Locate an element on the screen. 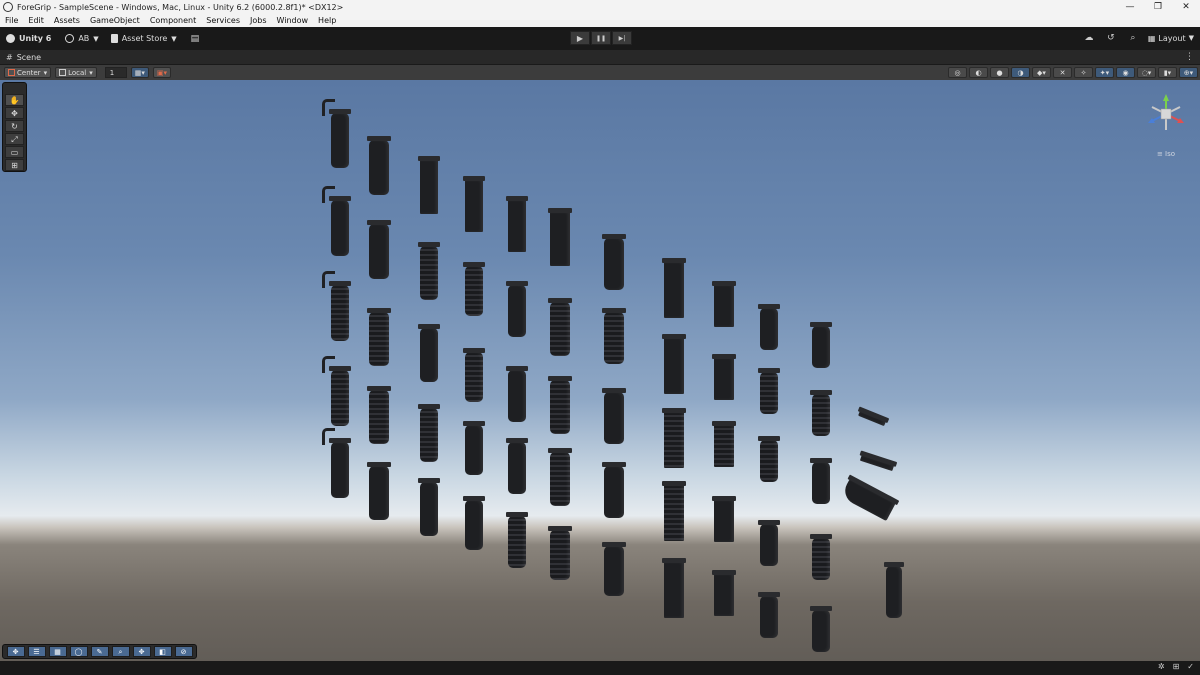  minimize-button: — is located at coordinates (1130, 7).